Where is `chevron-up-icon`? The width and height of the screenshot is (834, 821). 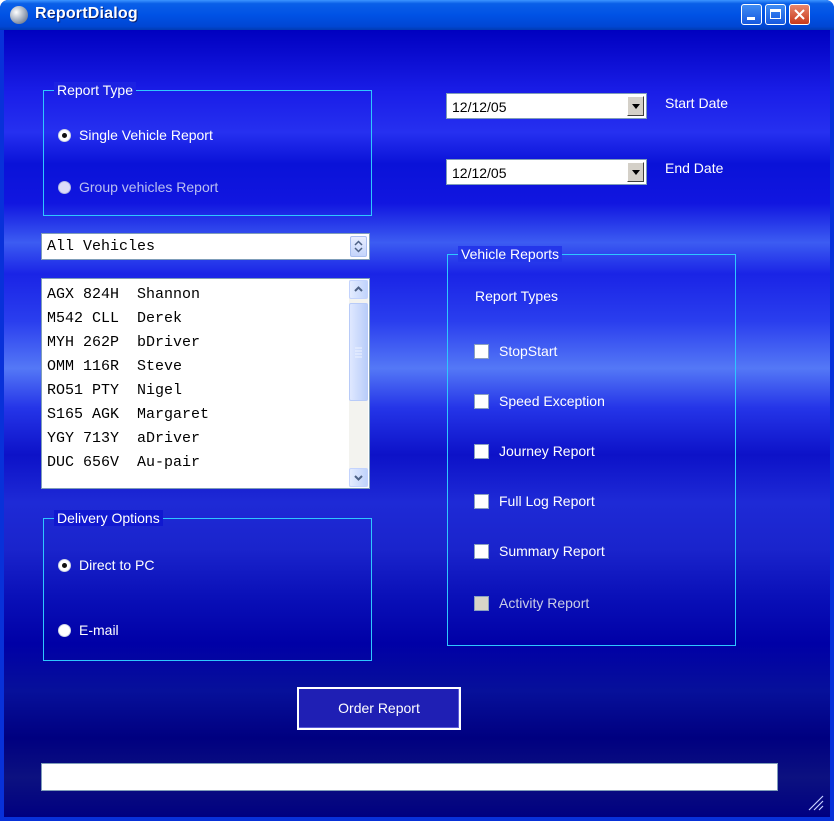
chevron-up-icon is located at coordinates (358, 289).